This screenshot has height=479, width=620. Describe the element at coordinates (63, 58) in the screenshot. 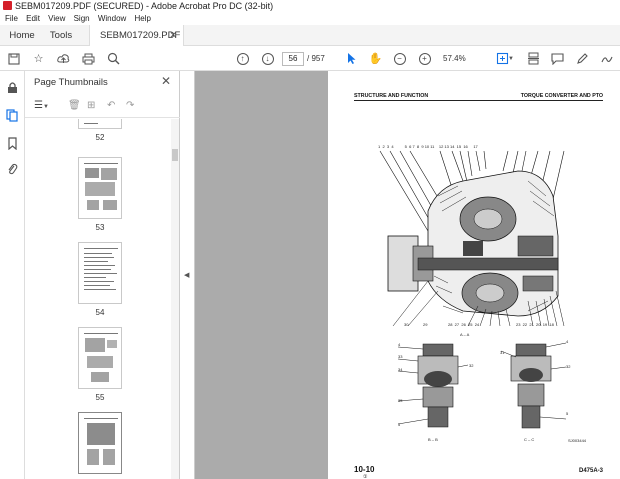

I see `upload-icon` at that location.